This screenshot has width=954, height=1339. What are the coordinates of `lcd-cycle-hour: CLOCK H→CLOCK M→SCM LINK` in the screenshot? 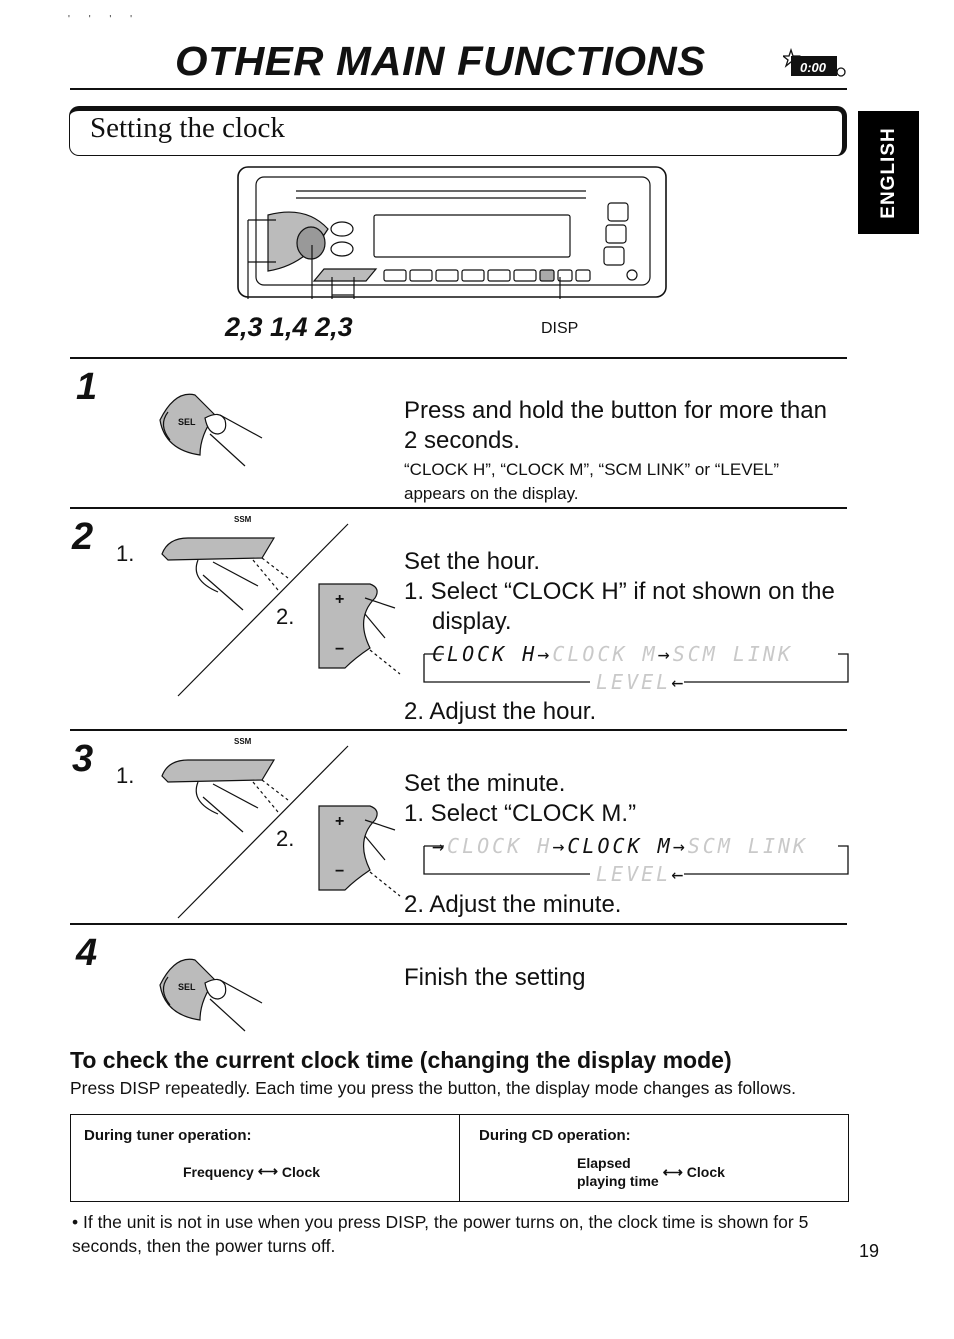 It's located at (613, 654).